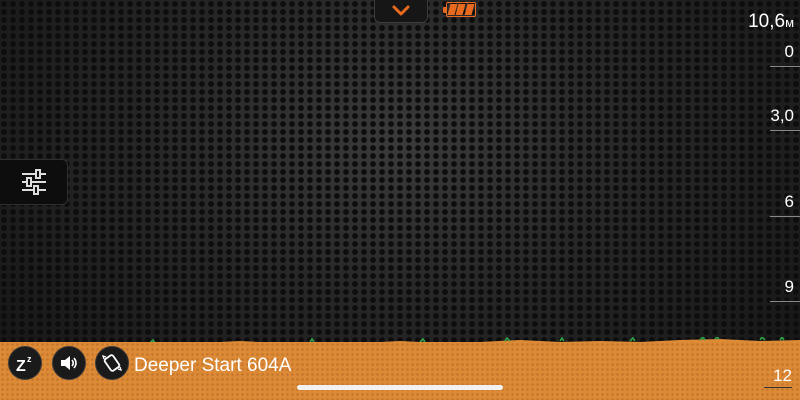 This screenshot has height=400, width=800. What do you see at coordinates (212, 366) in the screenshot?
I see `device-name-label: Deeper Start 604A` at bounding box center [212, 366].